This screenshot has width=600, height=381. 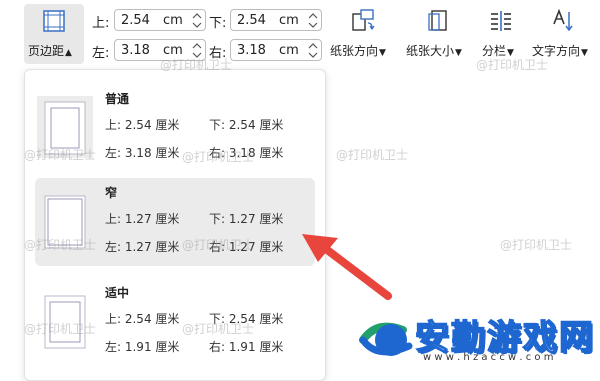 What do you see at coordinates (173, 20) in the screenshot?
I see `top-margin-unit: cm` at bounding box center [173, 20].